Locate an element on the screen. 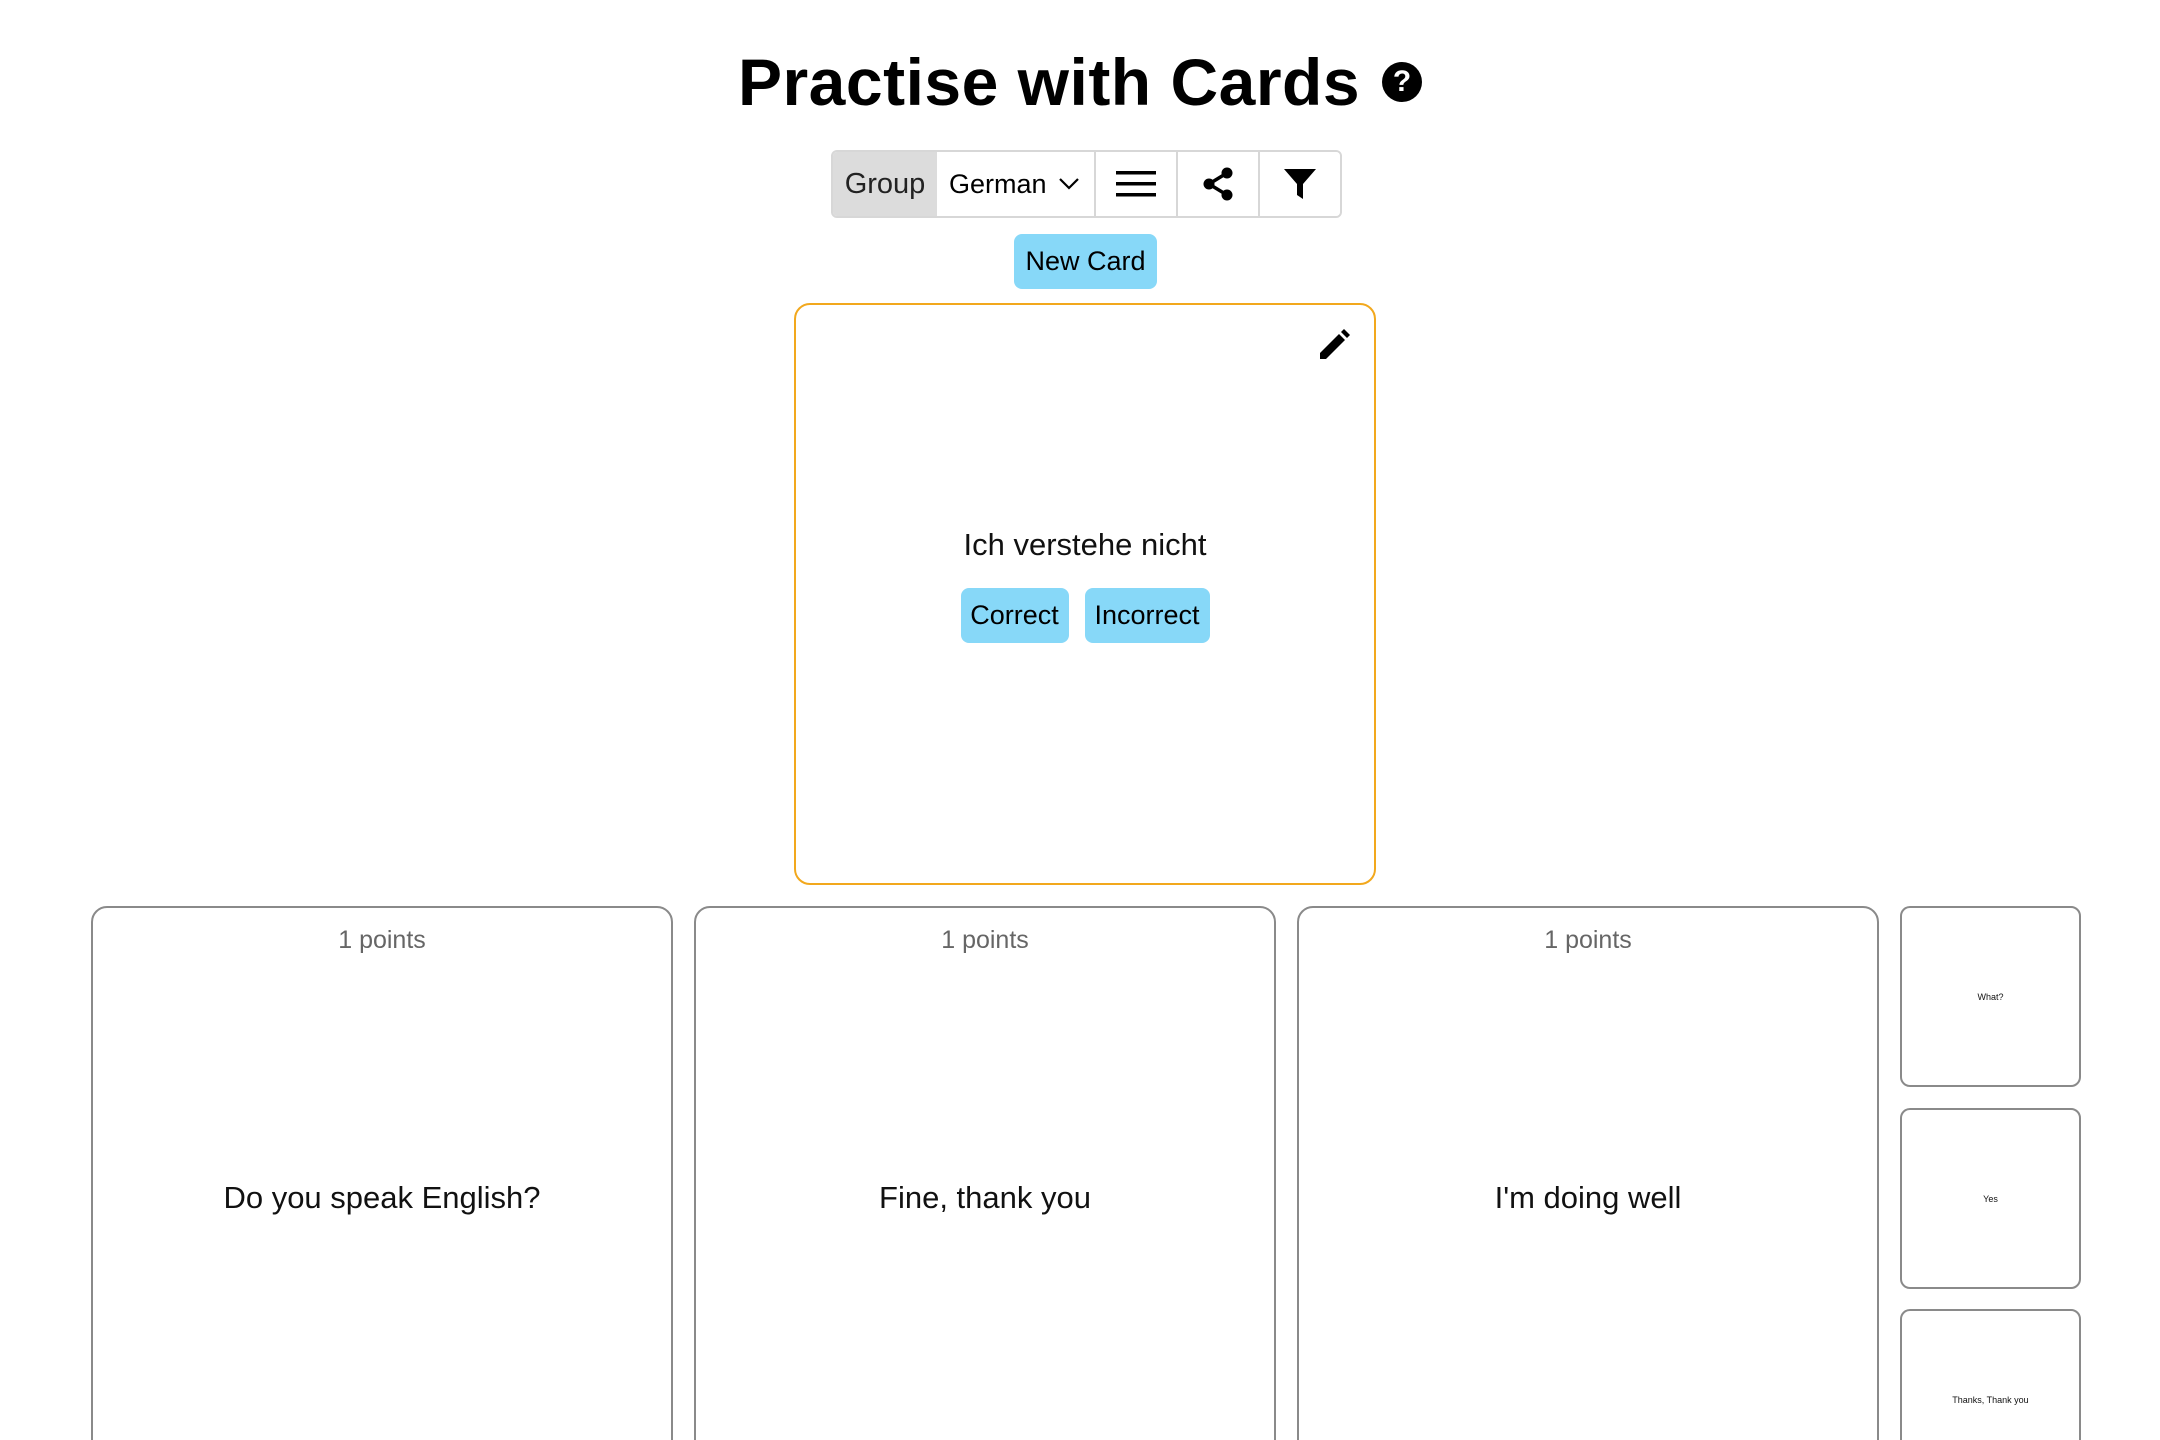 This screenshot has width=2160, height=1440. filter-icon is located at coordinates (1300, 184).